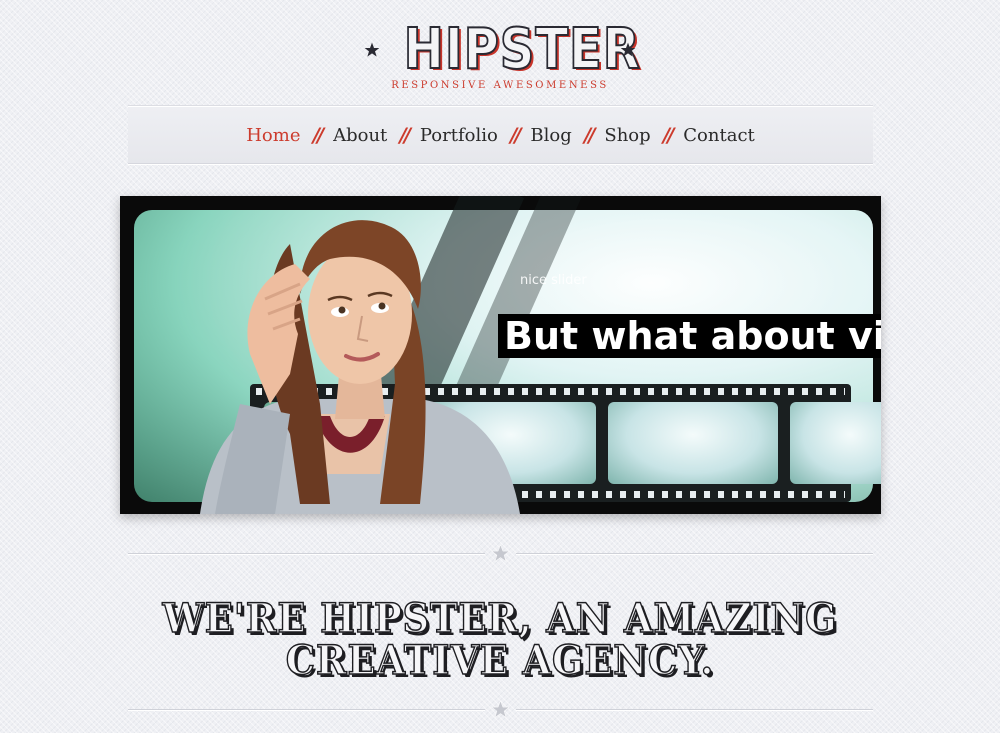 The width and height of the screenshot is (1000, 733). Describe the element at coordinates (360, 367) in the screenshot. I see `woman-photo` at that location.